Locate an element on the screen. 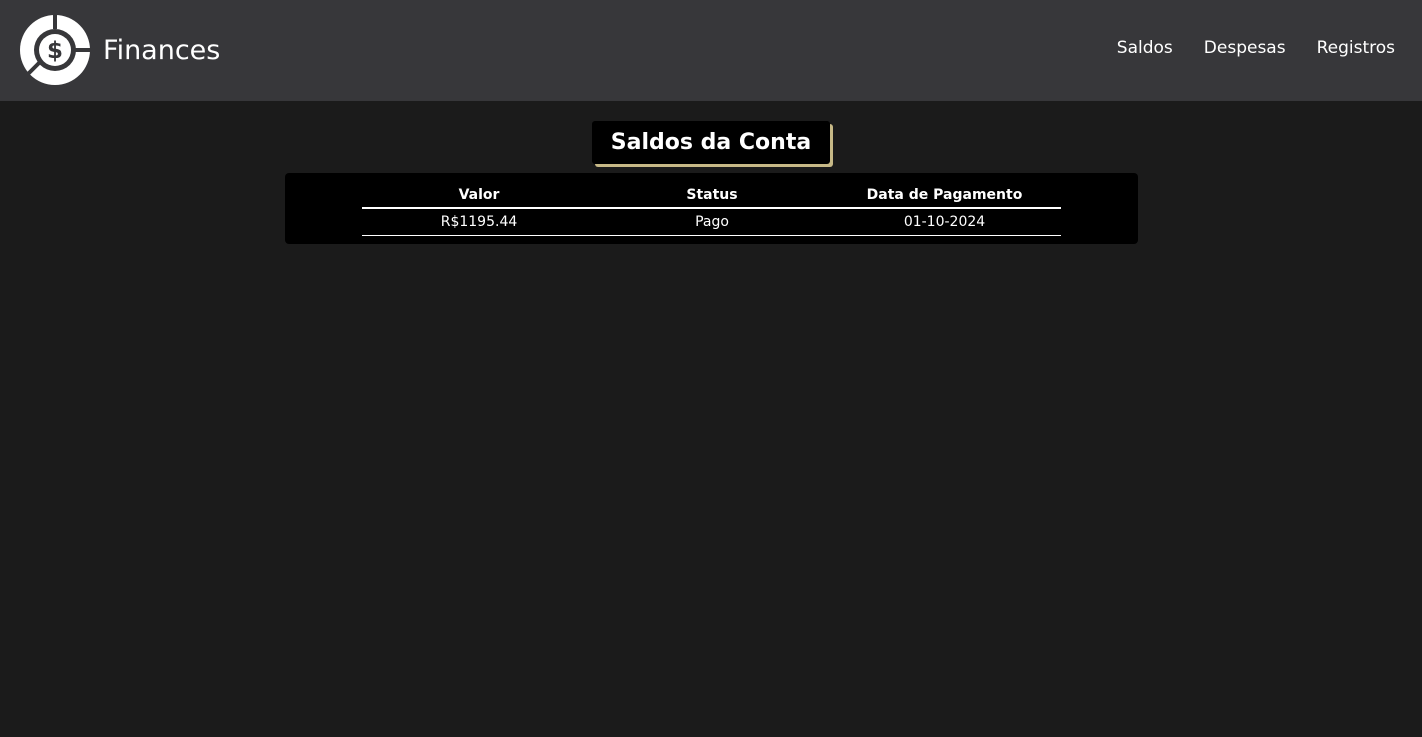 The height and width of the screenshot is (737, 1422). cell-data-pagamento: 01-10-2024 is located at coordinates (944, 222).